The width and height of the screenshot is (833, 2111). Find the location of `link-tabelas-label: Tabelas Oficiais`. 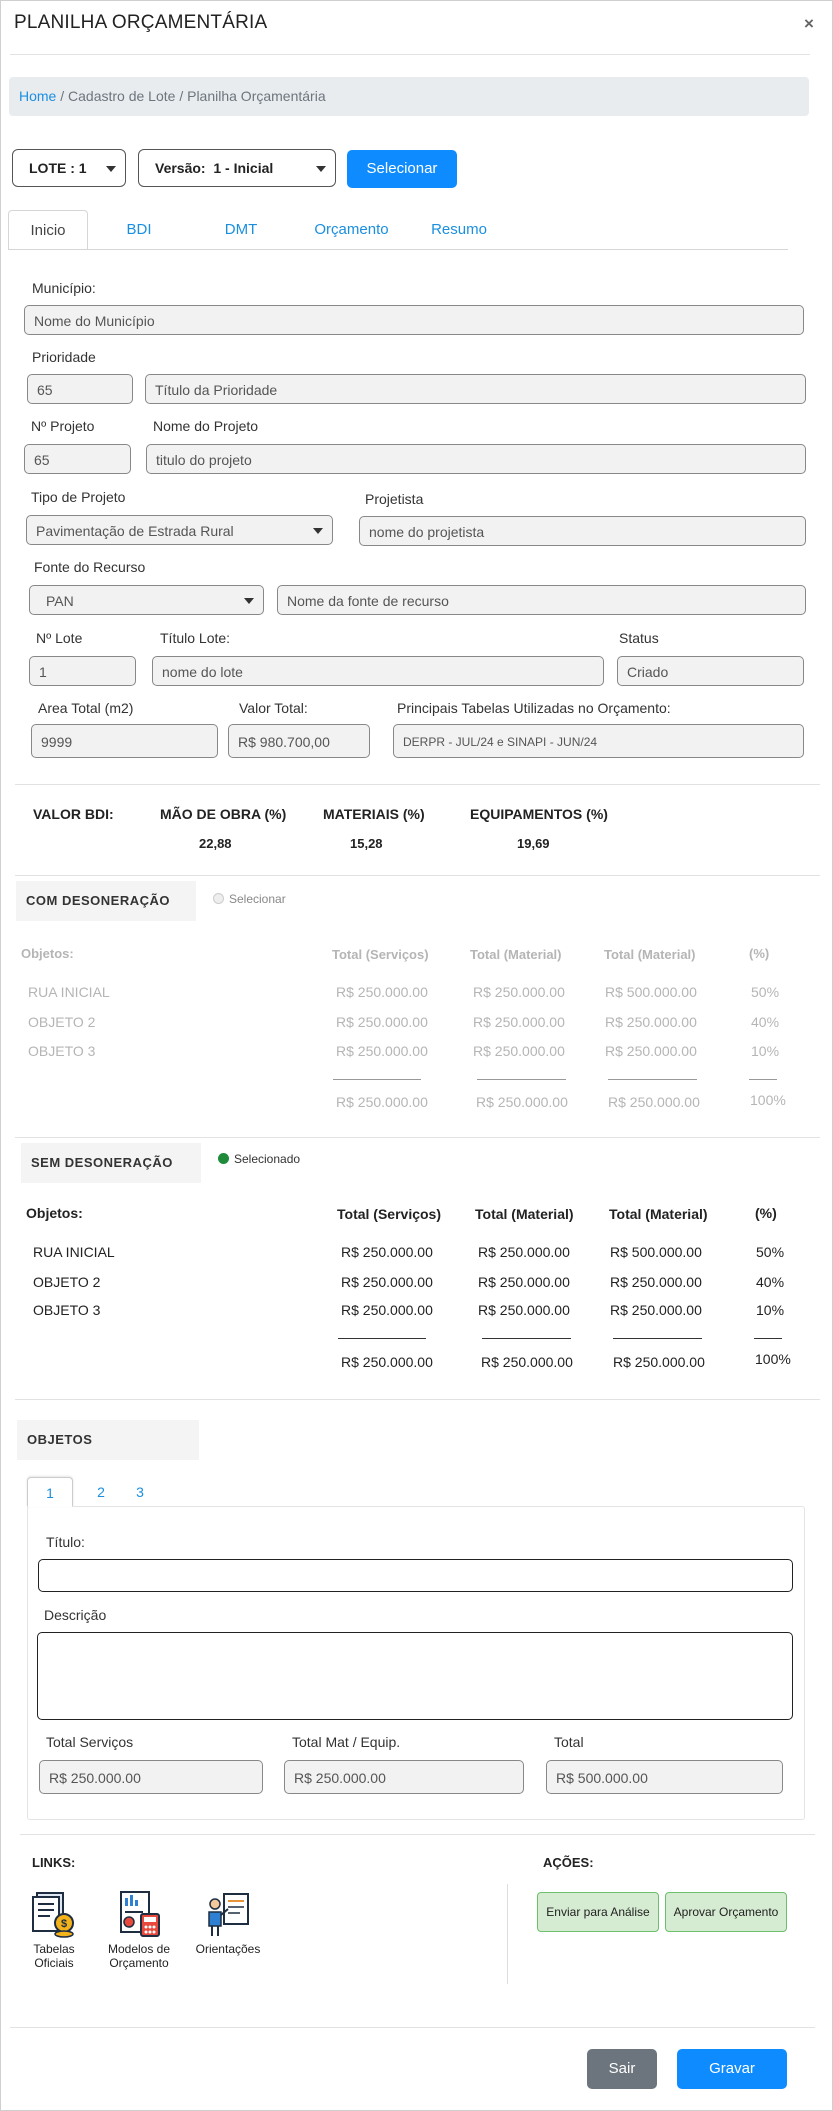

link-tabelas-label: Tabelas Oficiais is located at coordinates (54, 1956).